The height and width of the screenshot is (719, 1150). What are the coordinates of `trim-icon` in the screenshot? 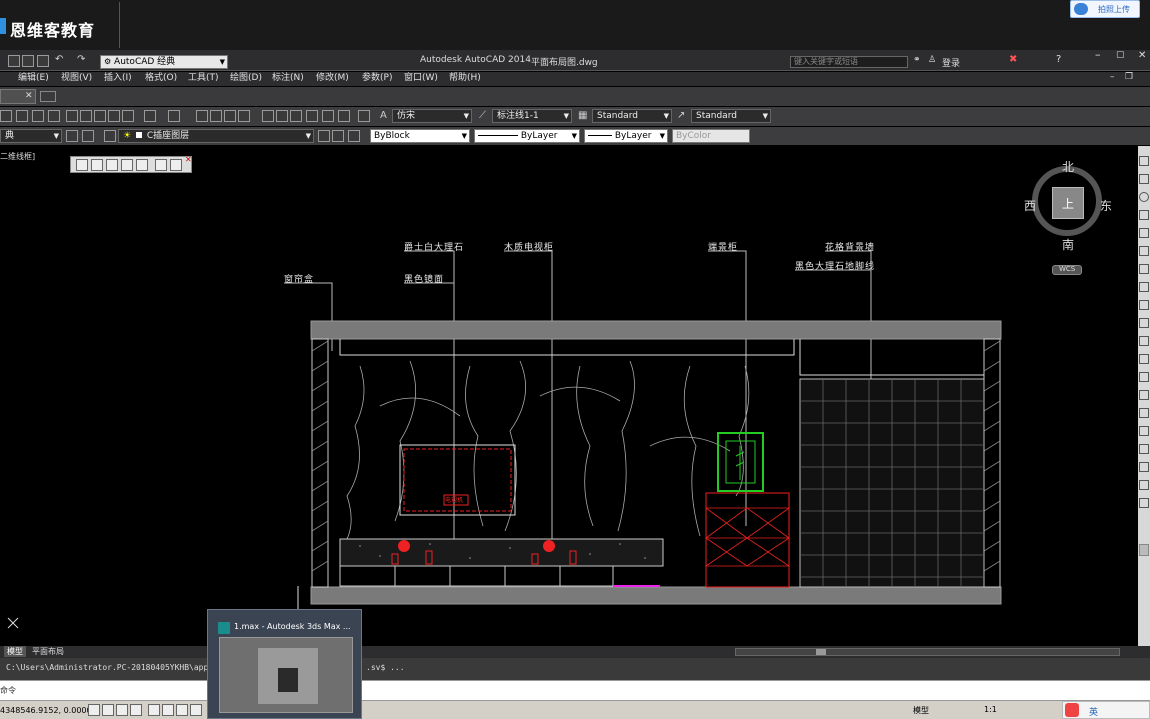 It's located at (1144, 341).